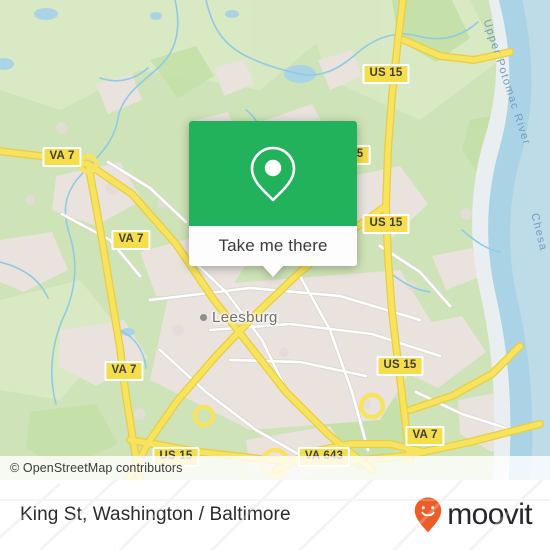 The height and width of the screenshot is (550, 550). Describe the element at coordinates (245, 317) in the screenshot. I see `map-city-label: Leesburg` at that location.